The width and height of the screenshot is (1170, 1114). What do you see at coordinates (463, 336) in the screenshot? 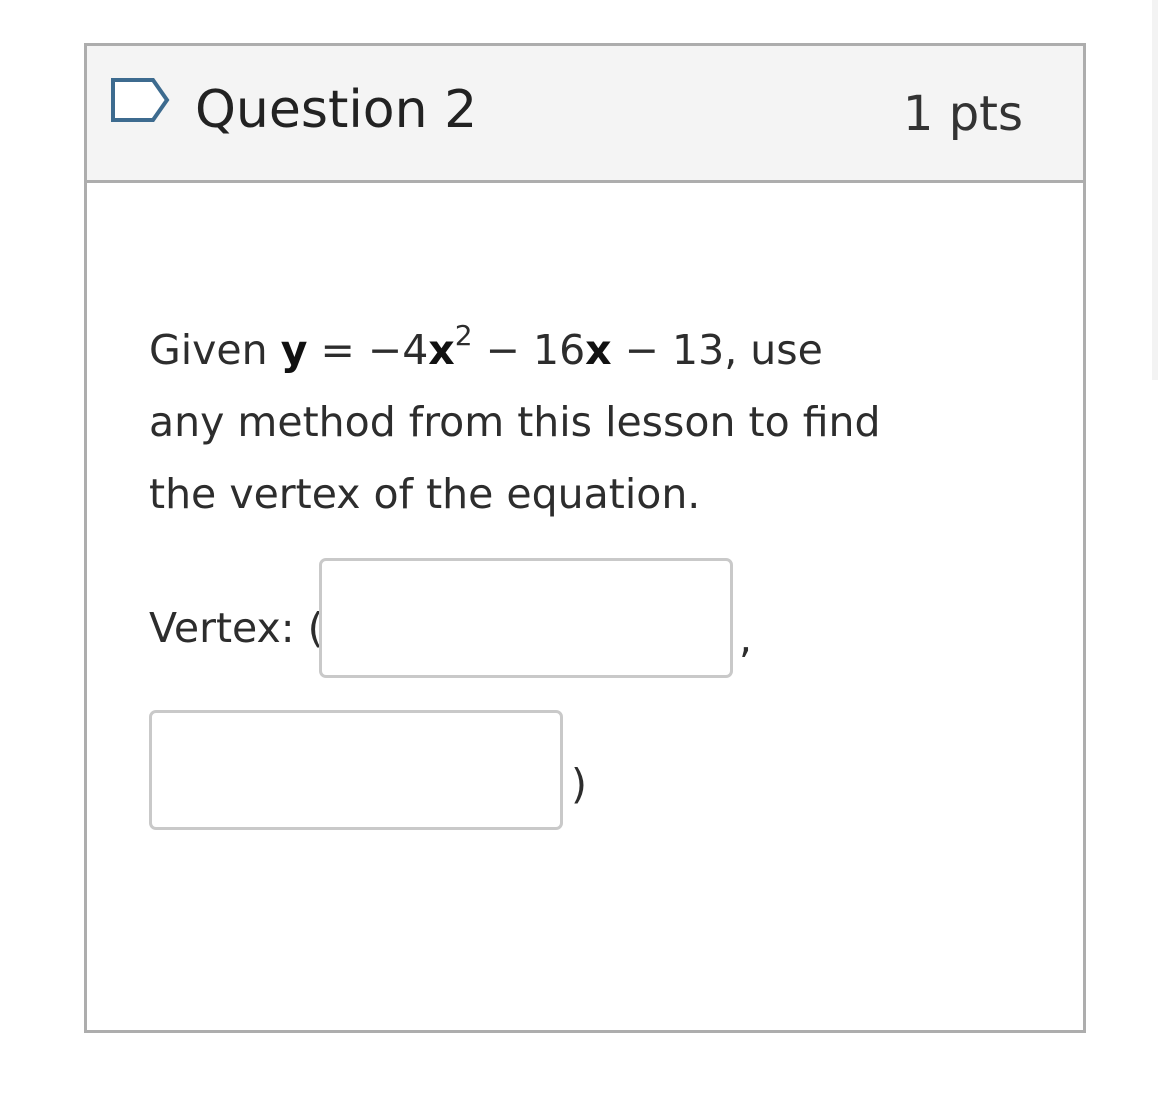
I see `exponent: 2` at bounding box center [463, 336].